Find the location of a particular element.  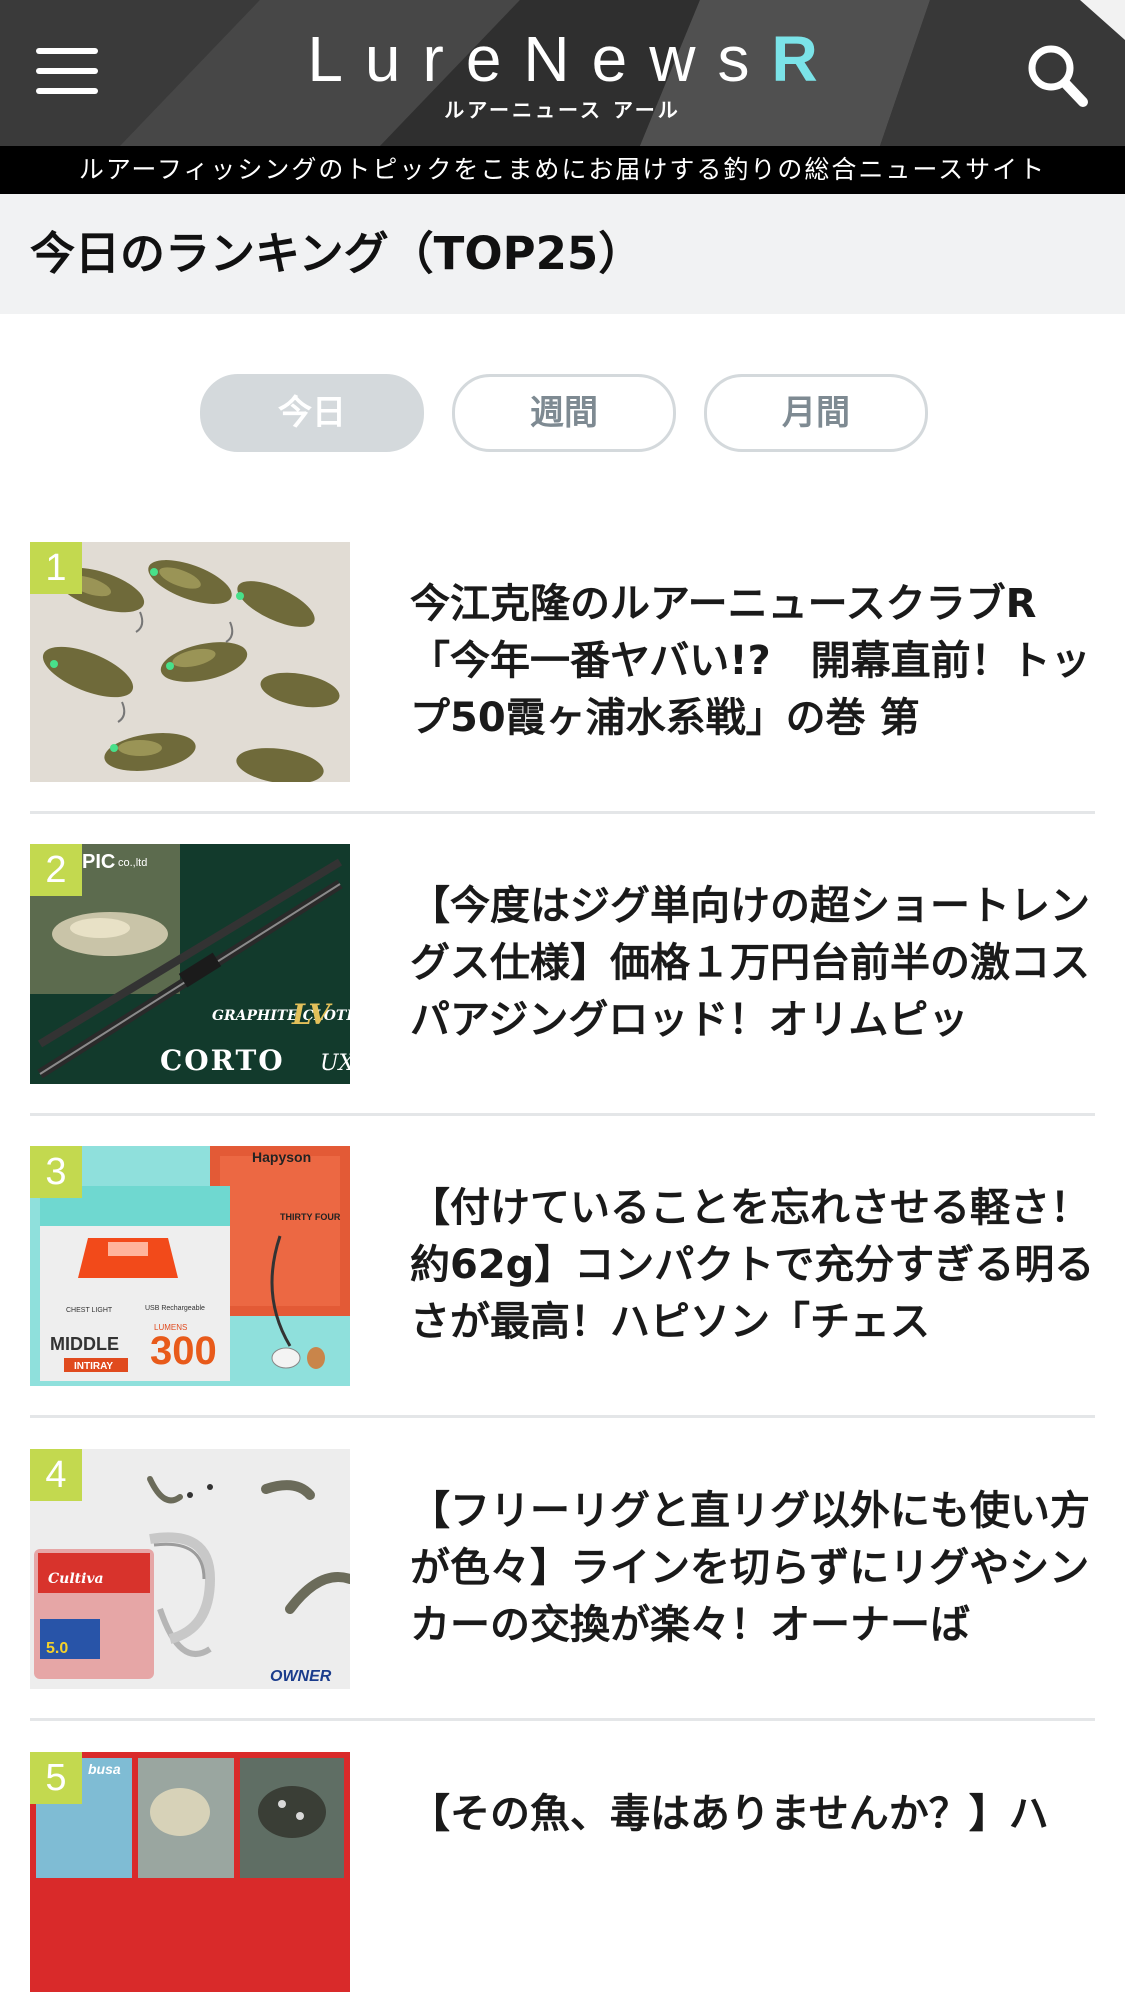

ranking-tabs: 今日 週間 月間 is located at coordinates (562, 413).